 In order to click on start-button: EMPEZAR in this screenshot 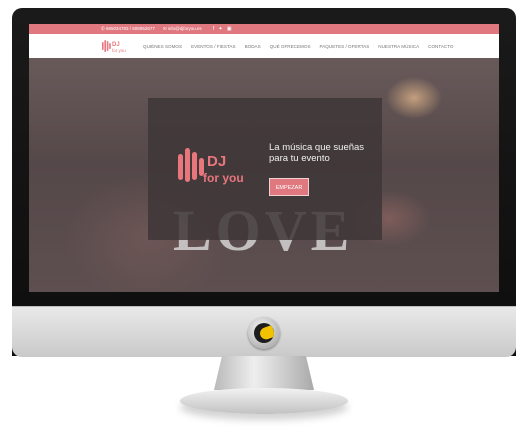, I will do `click(289, 187)`.